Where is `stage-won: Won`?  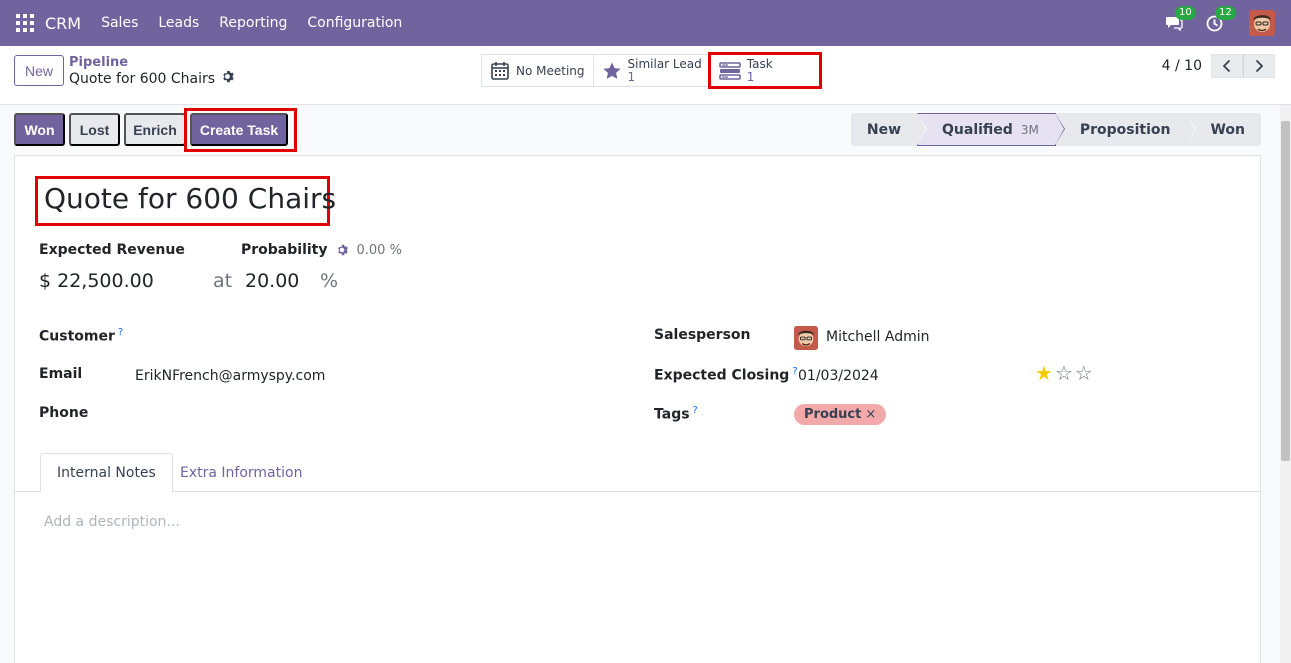
stage-won: Won is located at coordinates (1223, 129).